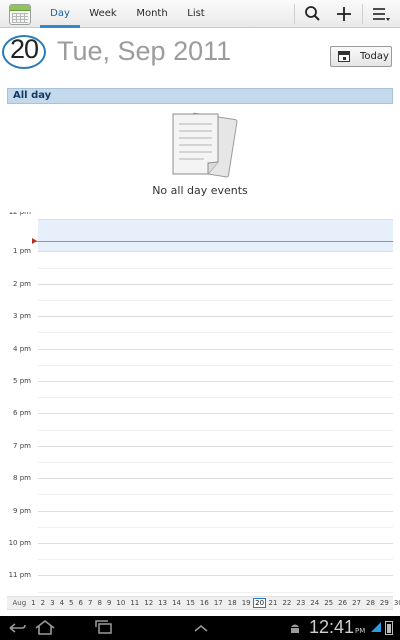 This screenshot has height=640, width=400. Describe the element at coordinates (329, 603) in the screenshot. I see `date-strip-day: 25` at that location.